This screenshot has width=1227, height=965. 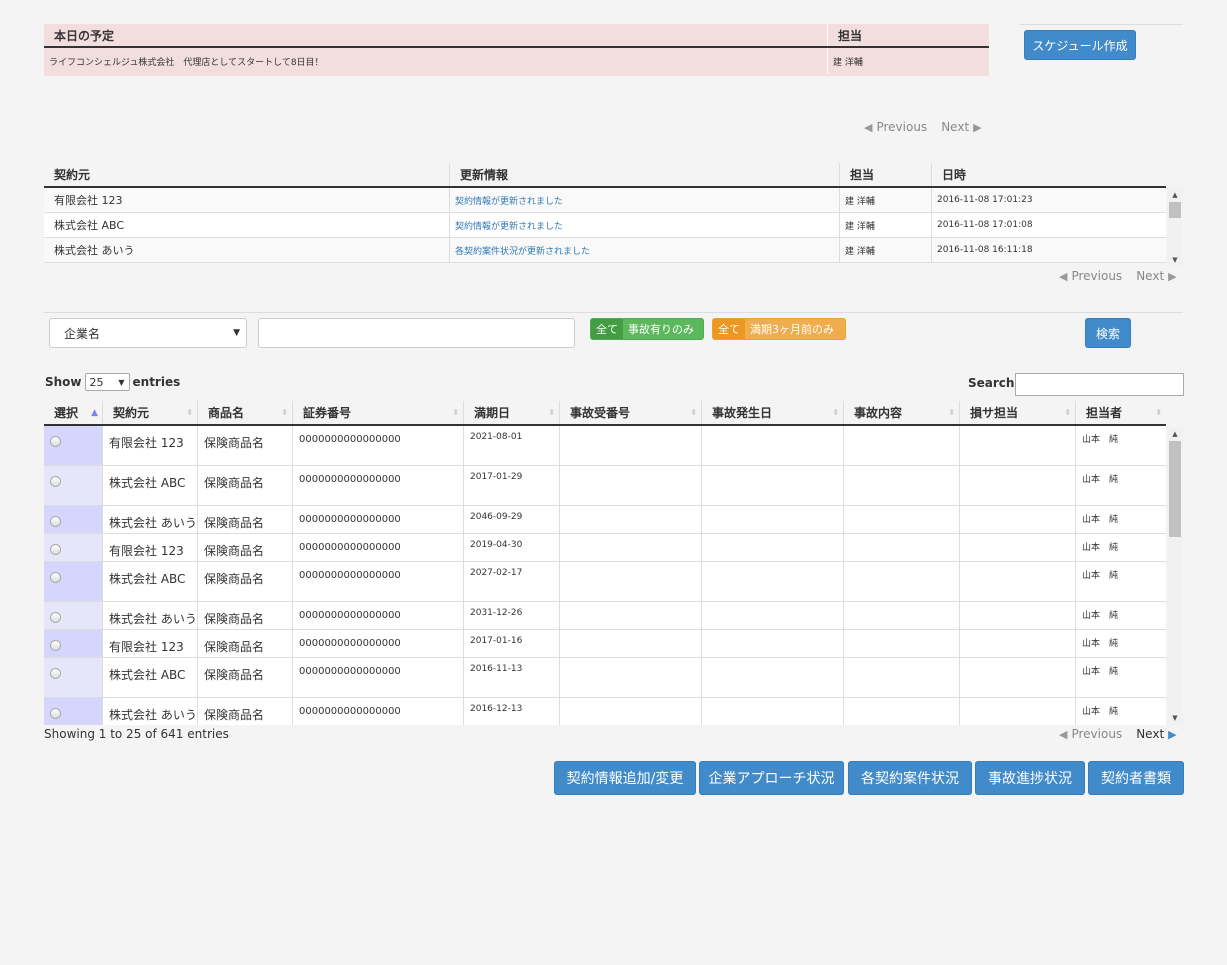 I want to click on accident-toggle-all: 全て, so click(x=607, y=329).